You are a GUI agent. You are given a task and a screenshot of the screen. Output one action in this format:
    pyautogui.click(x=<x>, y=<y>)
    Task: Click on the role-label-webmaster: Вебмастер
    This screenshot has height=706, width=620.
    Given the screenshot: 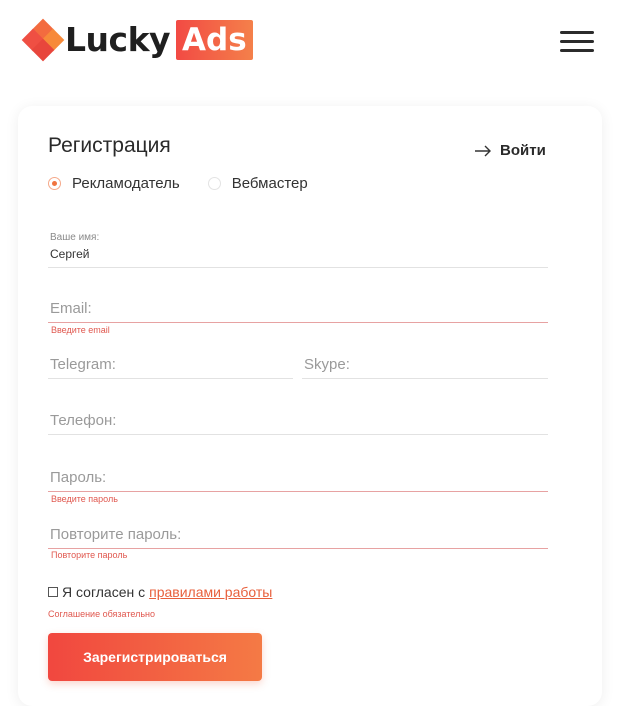 What is the action you would take?
    pyautogui.click(x=269, y=183)
    